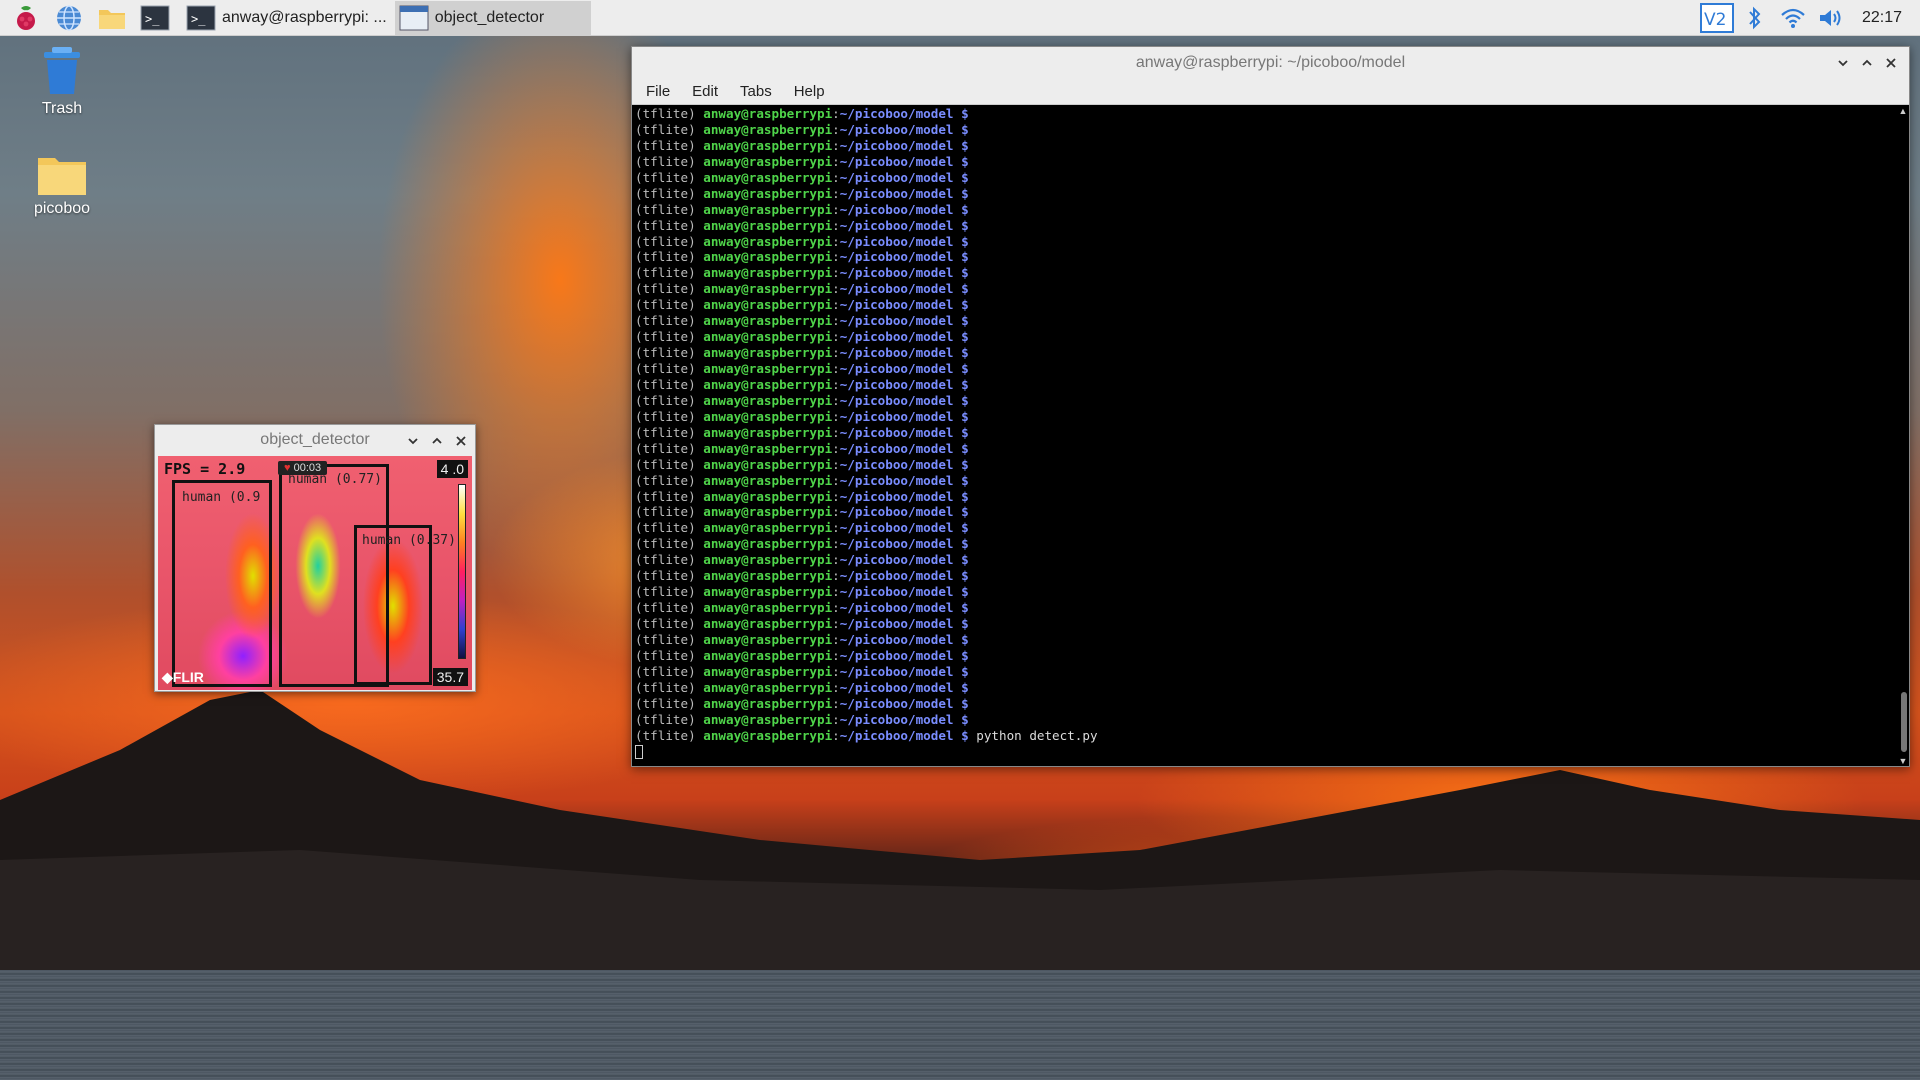 The width and height of the screenshot is (1920, 1080). I want to click on terminal-launcher-icon: >_, so click(155, 18).